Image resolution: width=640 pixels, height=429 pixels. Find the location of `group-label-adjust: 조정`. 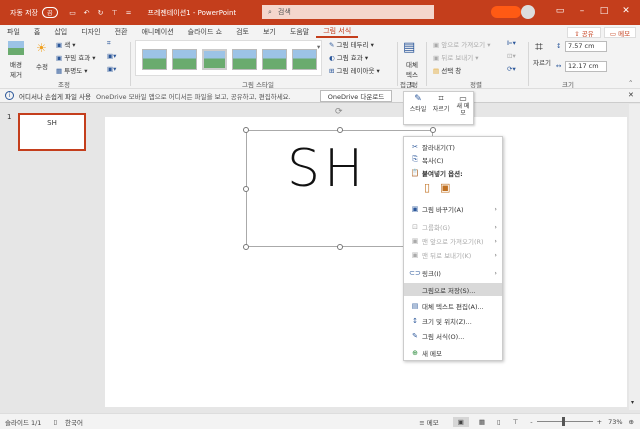

group-label-adjust: 조정 is located at coordinates (64, 85).